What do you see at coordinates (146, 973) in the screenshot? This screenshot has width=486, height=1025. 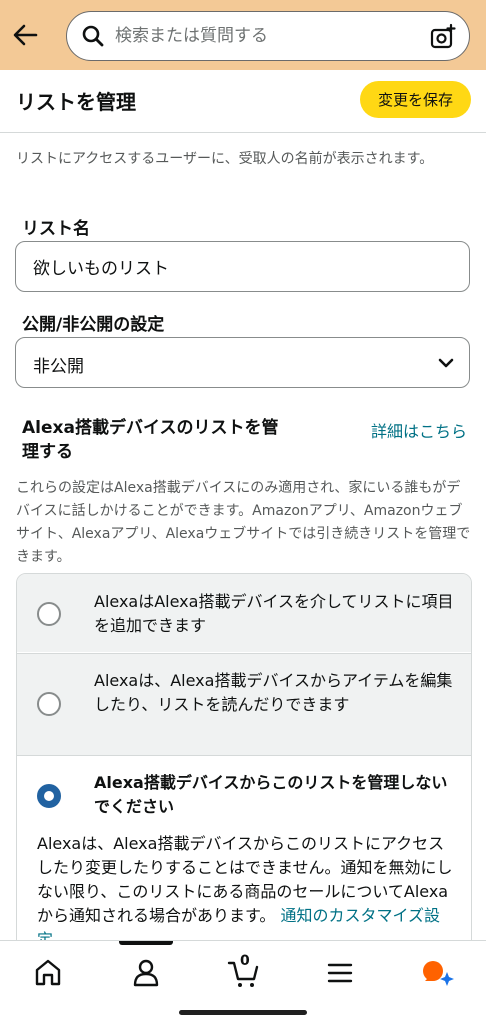 I see `account-icon` at bounding box center [146, 973].